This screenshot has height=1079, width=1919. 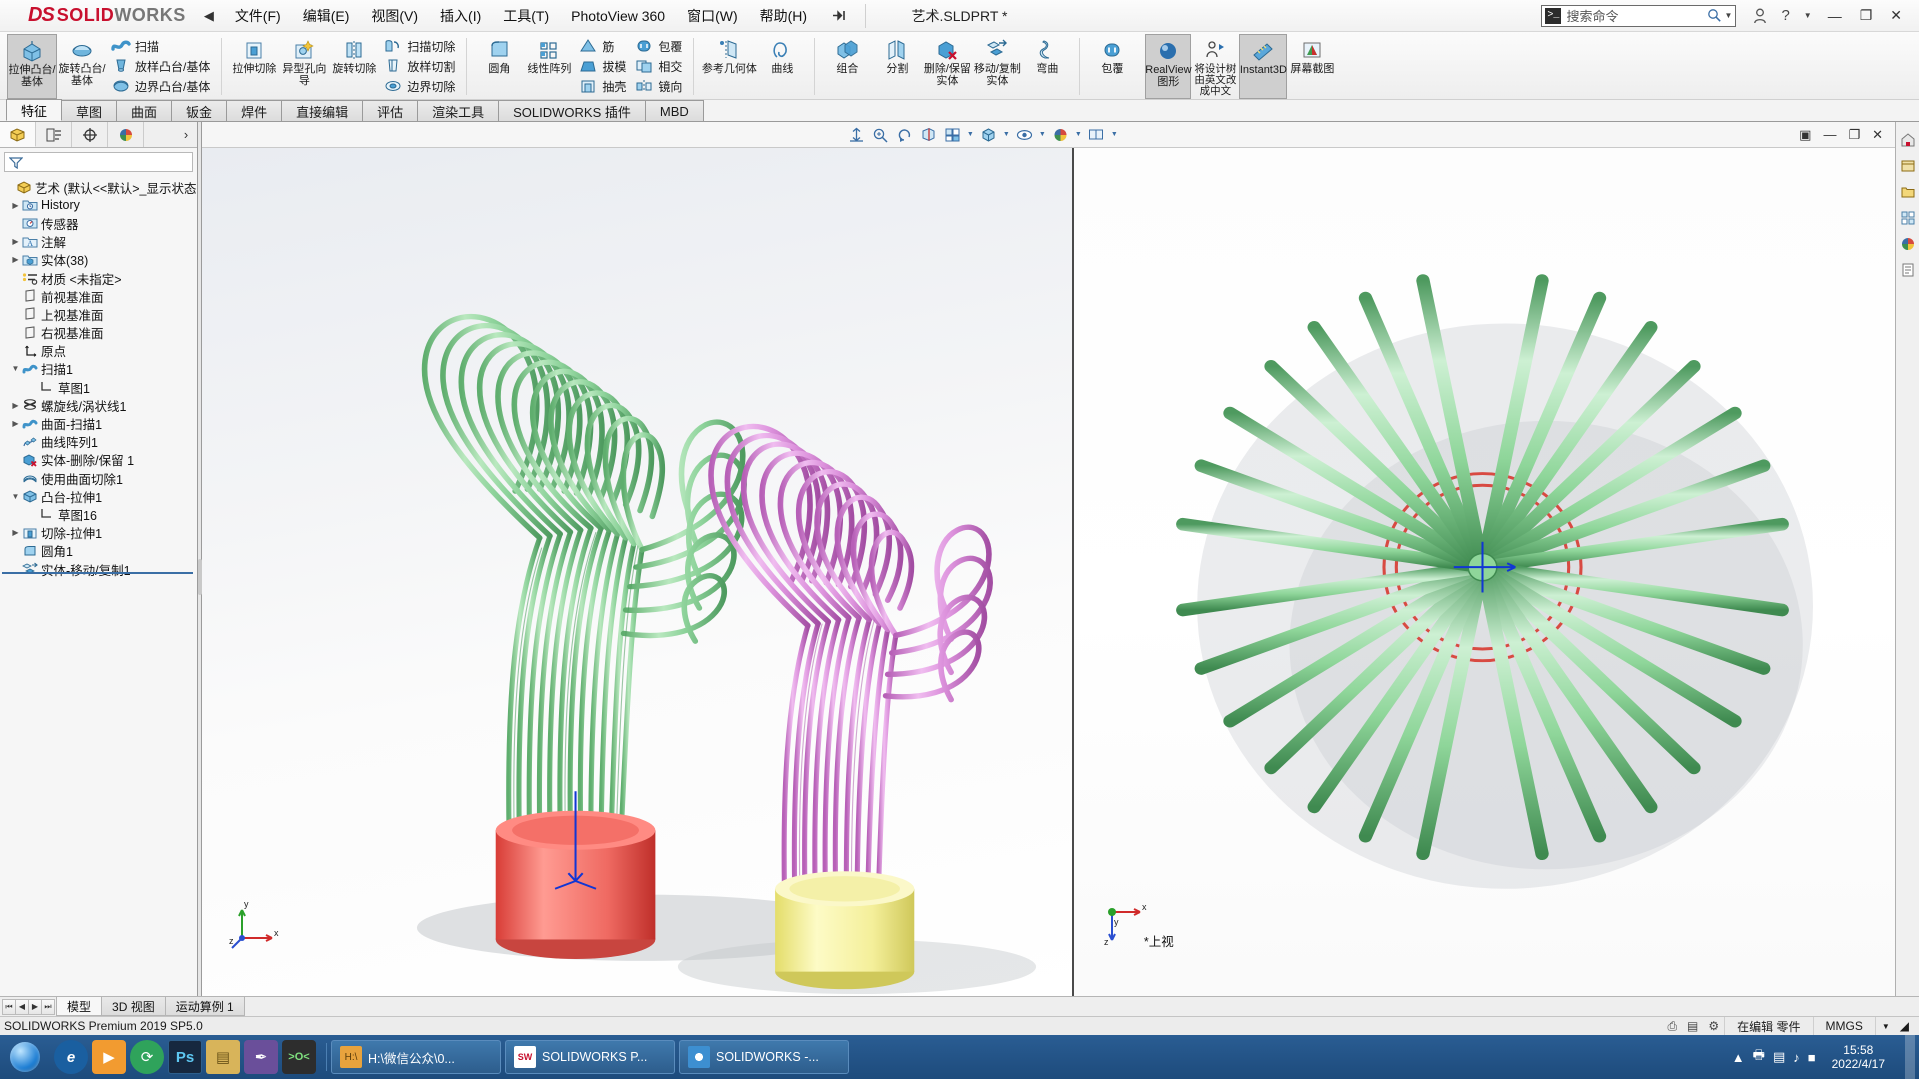 What do you see at coordinates (419, 86) in the screenshot?
I see `boundary-cut-button: 边界切除` at bounding box center [419, 86].